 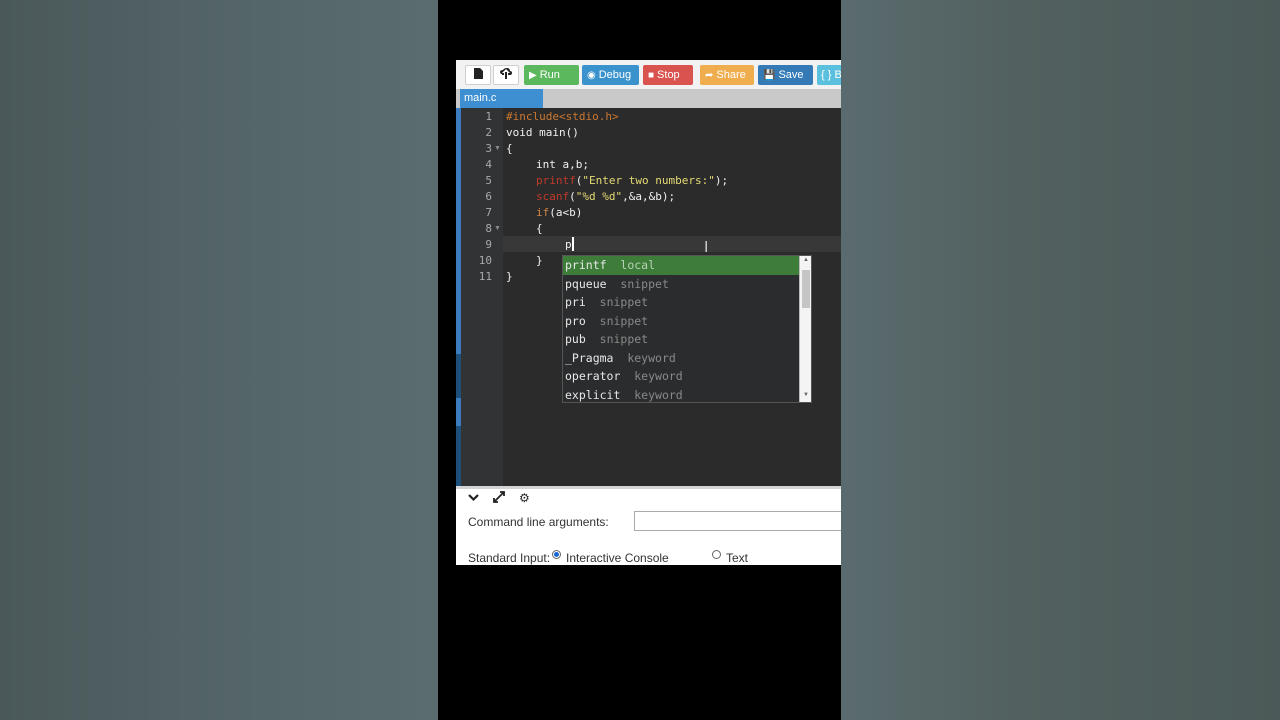 What do you see at coordinates (553, 196) in the screenshot?
I see `function-name: scanf` at bounding box center [553, 196].